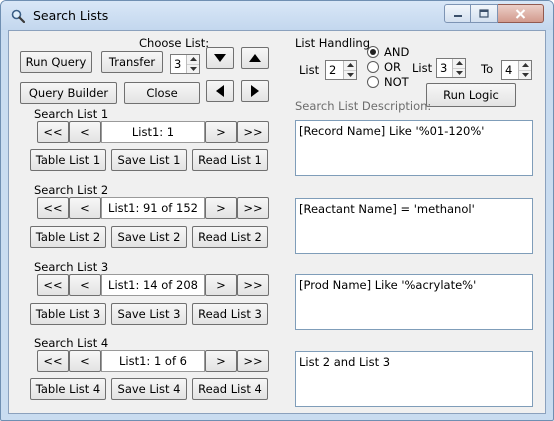 This screenshot has width=554, height=421. Describe the element at coordinates (68, 237) in the screenshot. I see `table-list-2-button: Table List 2` at that location.